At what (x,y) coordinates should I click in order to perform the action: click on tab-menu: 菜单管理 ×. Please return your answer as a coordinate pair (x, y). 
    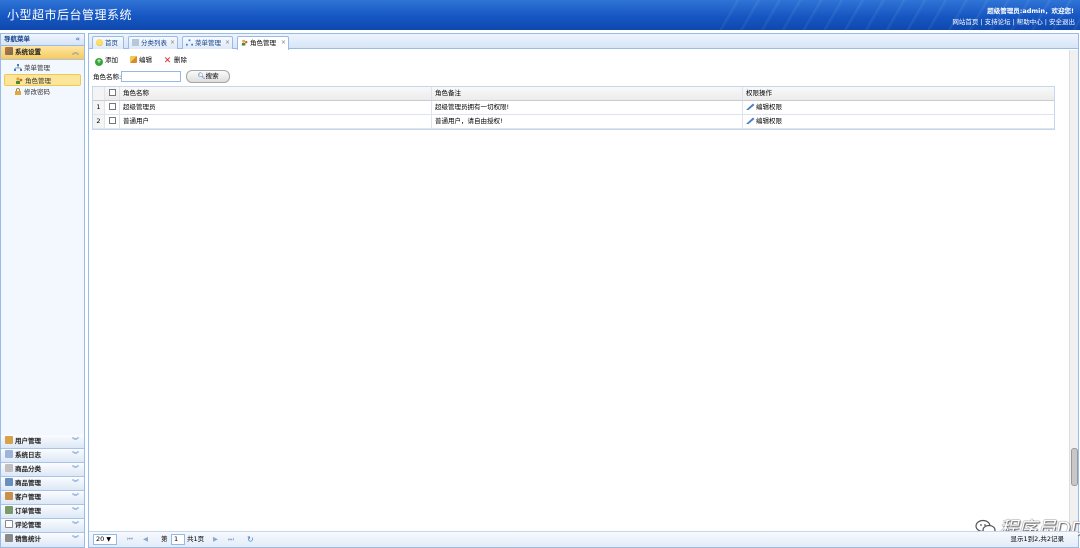
    Looking at the image, I should click on (207, 42).